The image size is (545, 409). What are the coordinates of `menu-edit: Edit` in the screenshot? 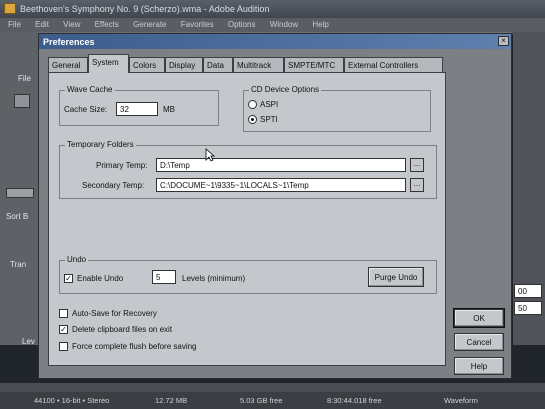 It's located at (42, 24).